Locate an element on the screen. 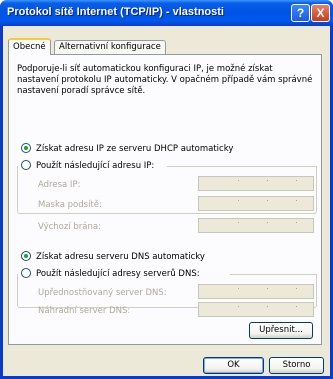 The height and width of the screenshot is (379, 333). subnet-mask-label: Maska podsítě: is located at coordinates (70, 205).